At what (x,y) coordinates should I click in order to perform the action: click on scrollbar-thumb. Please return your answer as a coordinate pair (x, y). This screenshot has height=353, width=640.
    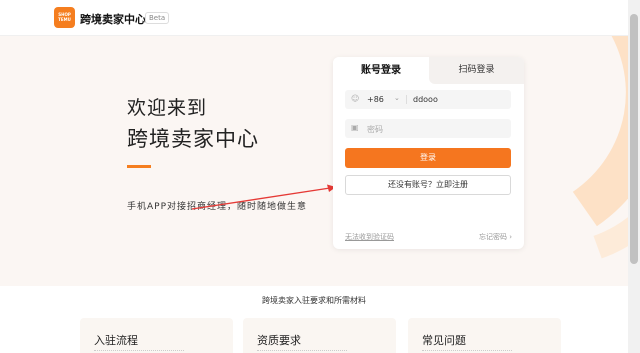
    Looking at the image, I should click on (634, 139).